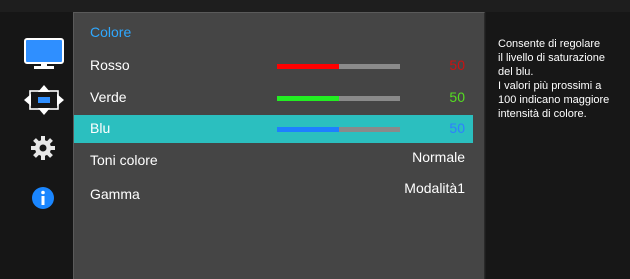  Describe the element at coordinates (273, 194) in the screenshot. I see `menu-item-gamma: Gamma Modalità1` at that location.